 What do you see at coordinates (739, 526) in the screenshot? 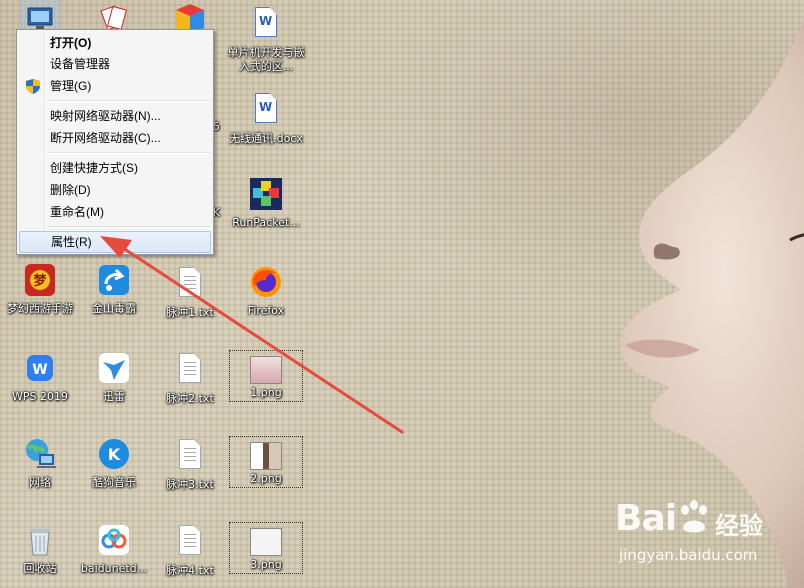
I see `watermark-brand-suffix: 经验` at bounding box center [739, 526].